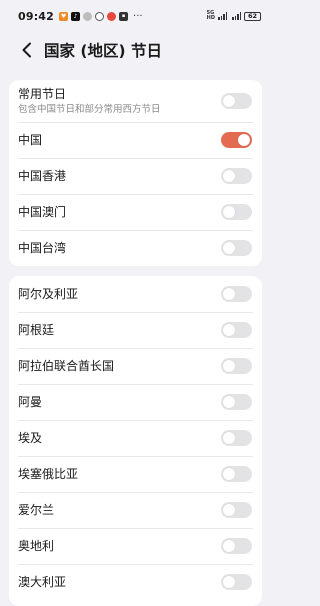  Describe the element at coordinates (27, 50) in the screenshot. I see `back-arrow-icon` at that location.